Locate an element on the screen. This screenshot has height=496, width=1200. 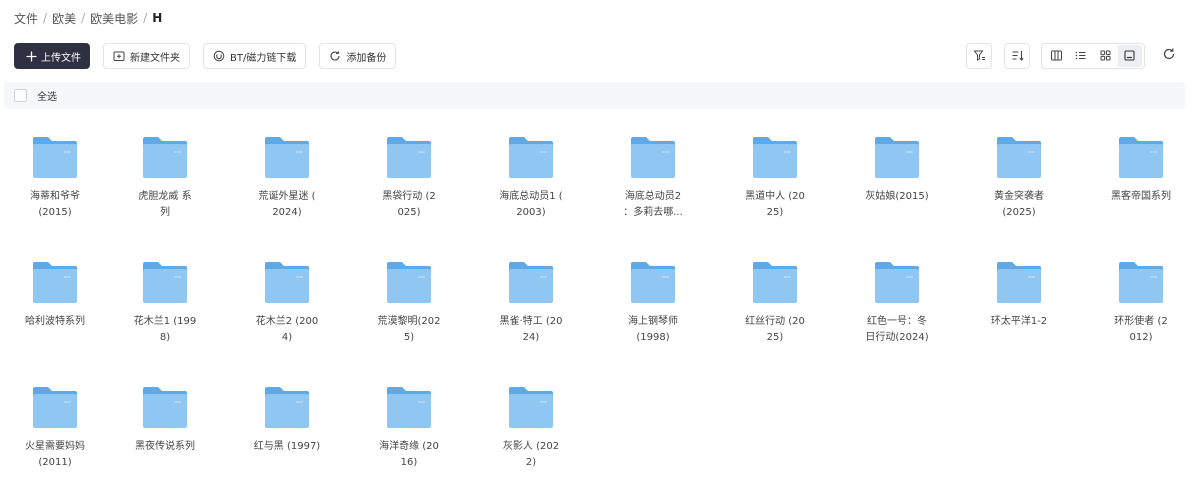
view-mode-switcher is located at coordinates (1093, 56).